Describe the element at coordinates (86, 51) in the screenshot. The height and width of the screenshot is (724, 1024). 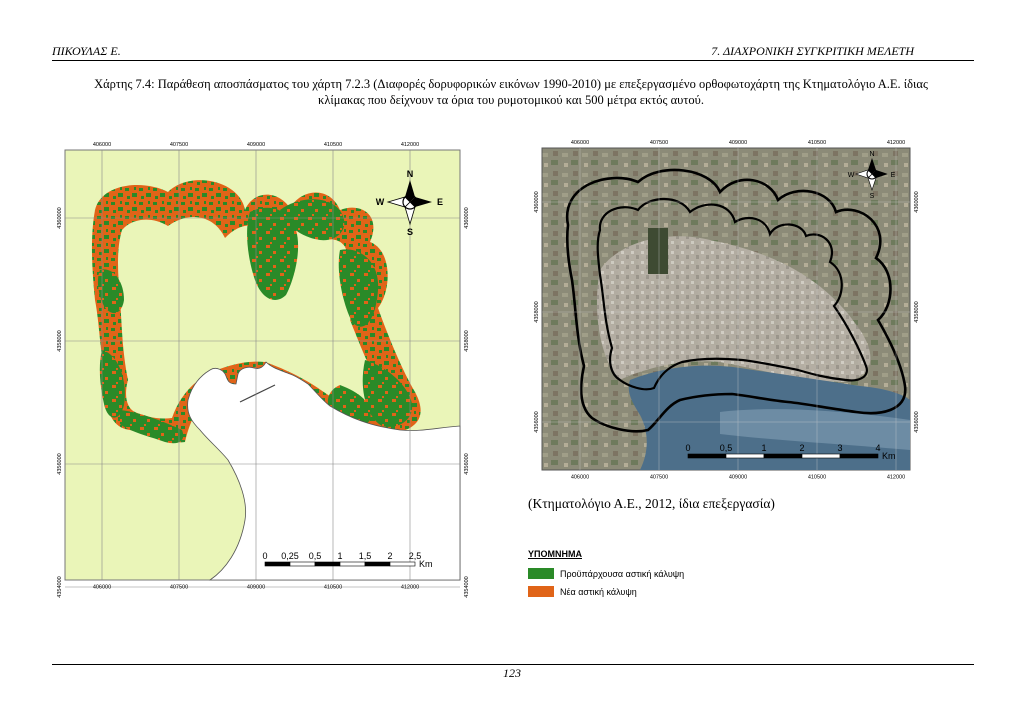
I see `header-author: ΠΙΚΟΥΛΑΣ Ε.` at that location.